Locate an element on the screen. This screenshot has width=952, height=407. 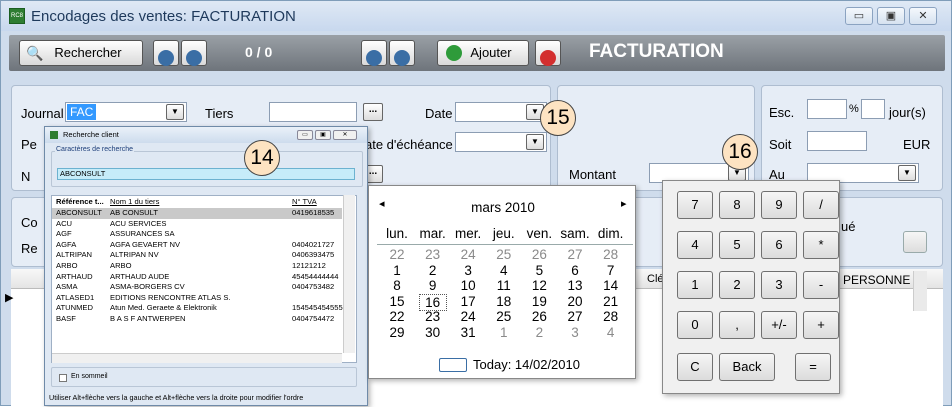
calendar-day: 20 is located at coordinates (575, 301).